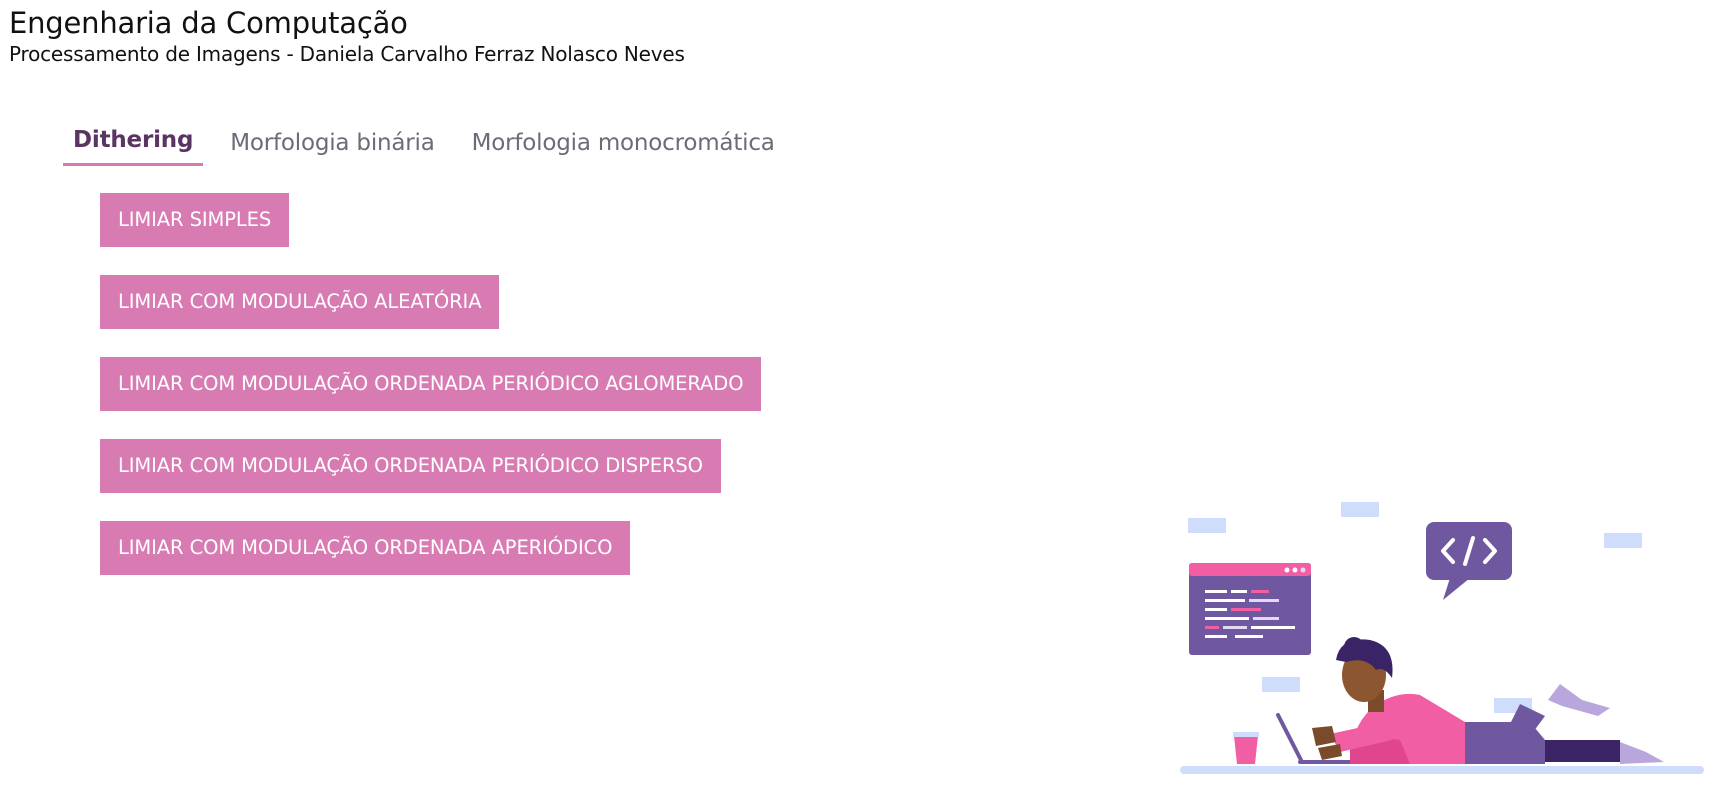 The height and width of the screenshot is (803, 1713). I want to click on person-figure, so click(1488, 700).